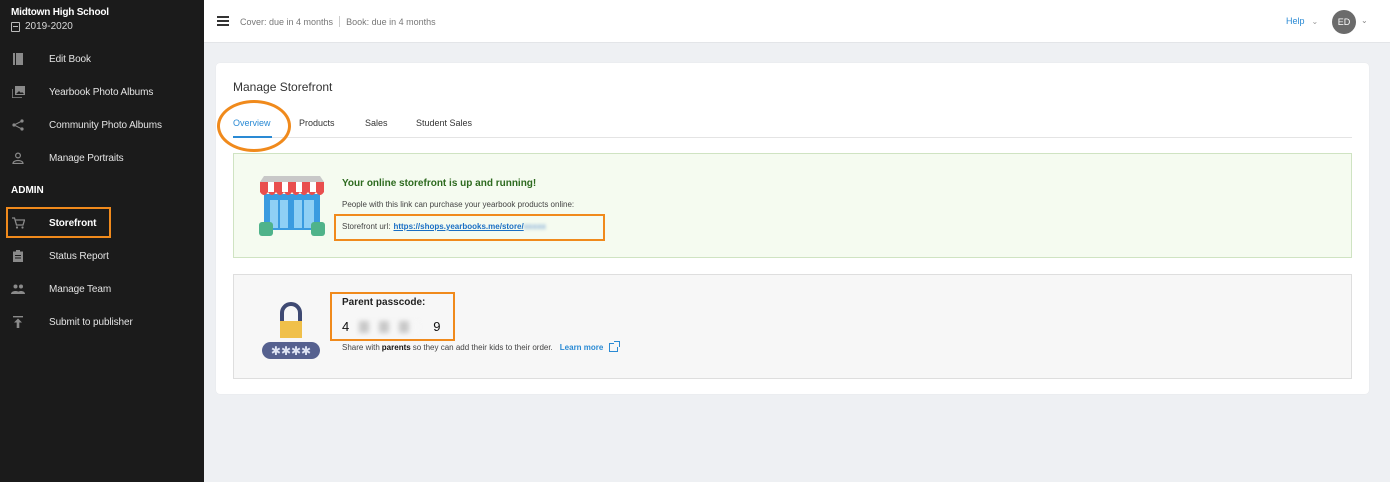 This screenshot has width=1390, height=482. I want to click on avatar: ED, so click(1344, 22).